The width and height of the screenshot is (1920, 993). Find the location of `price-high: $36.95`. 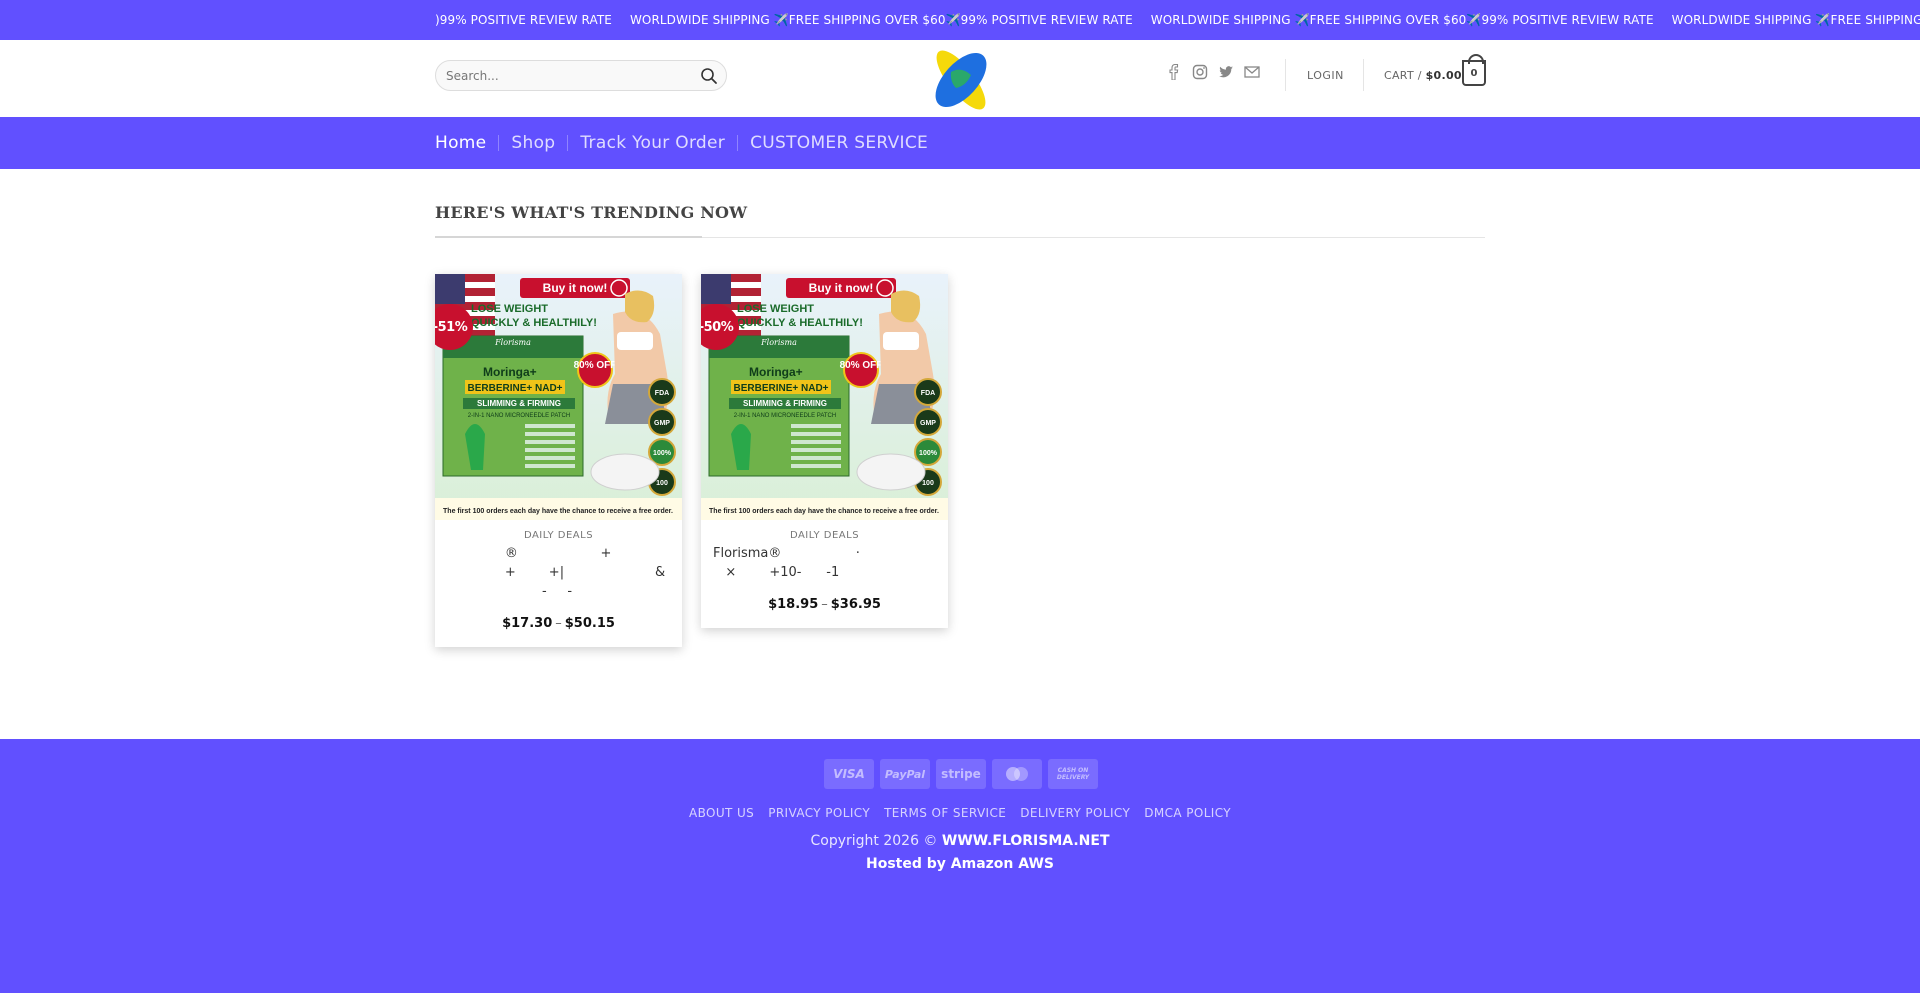

price-high: $36.95 is located at coordinates (855, 604).